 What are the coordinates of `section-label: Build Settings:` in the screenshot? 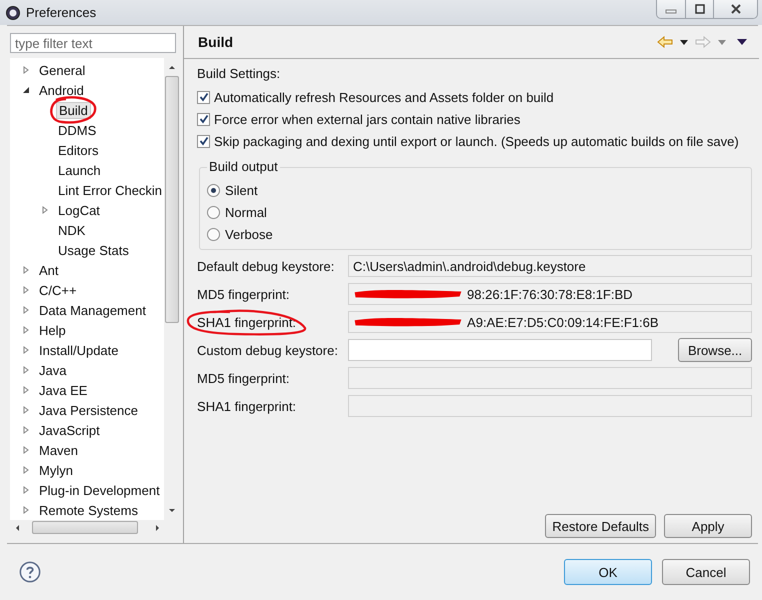 It's located at (239, 74).